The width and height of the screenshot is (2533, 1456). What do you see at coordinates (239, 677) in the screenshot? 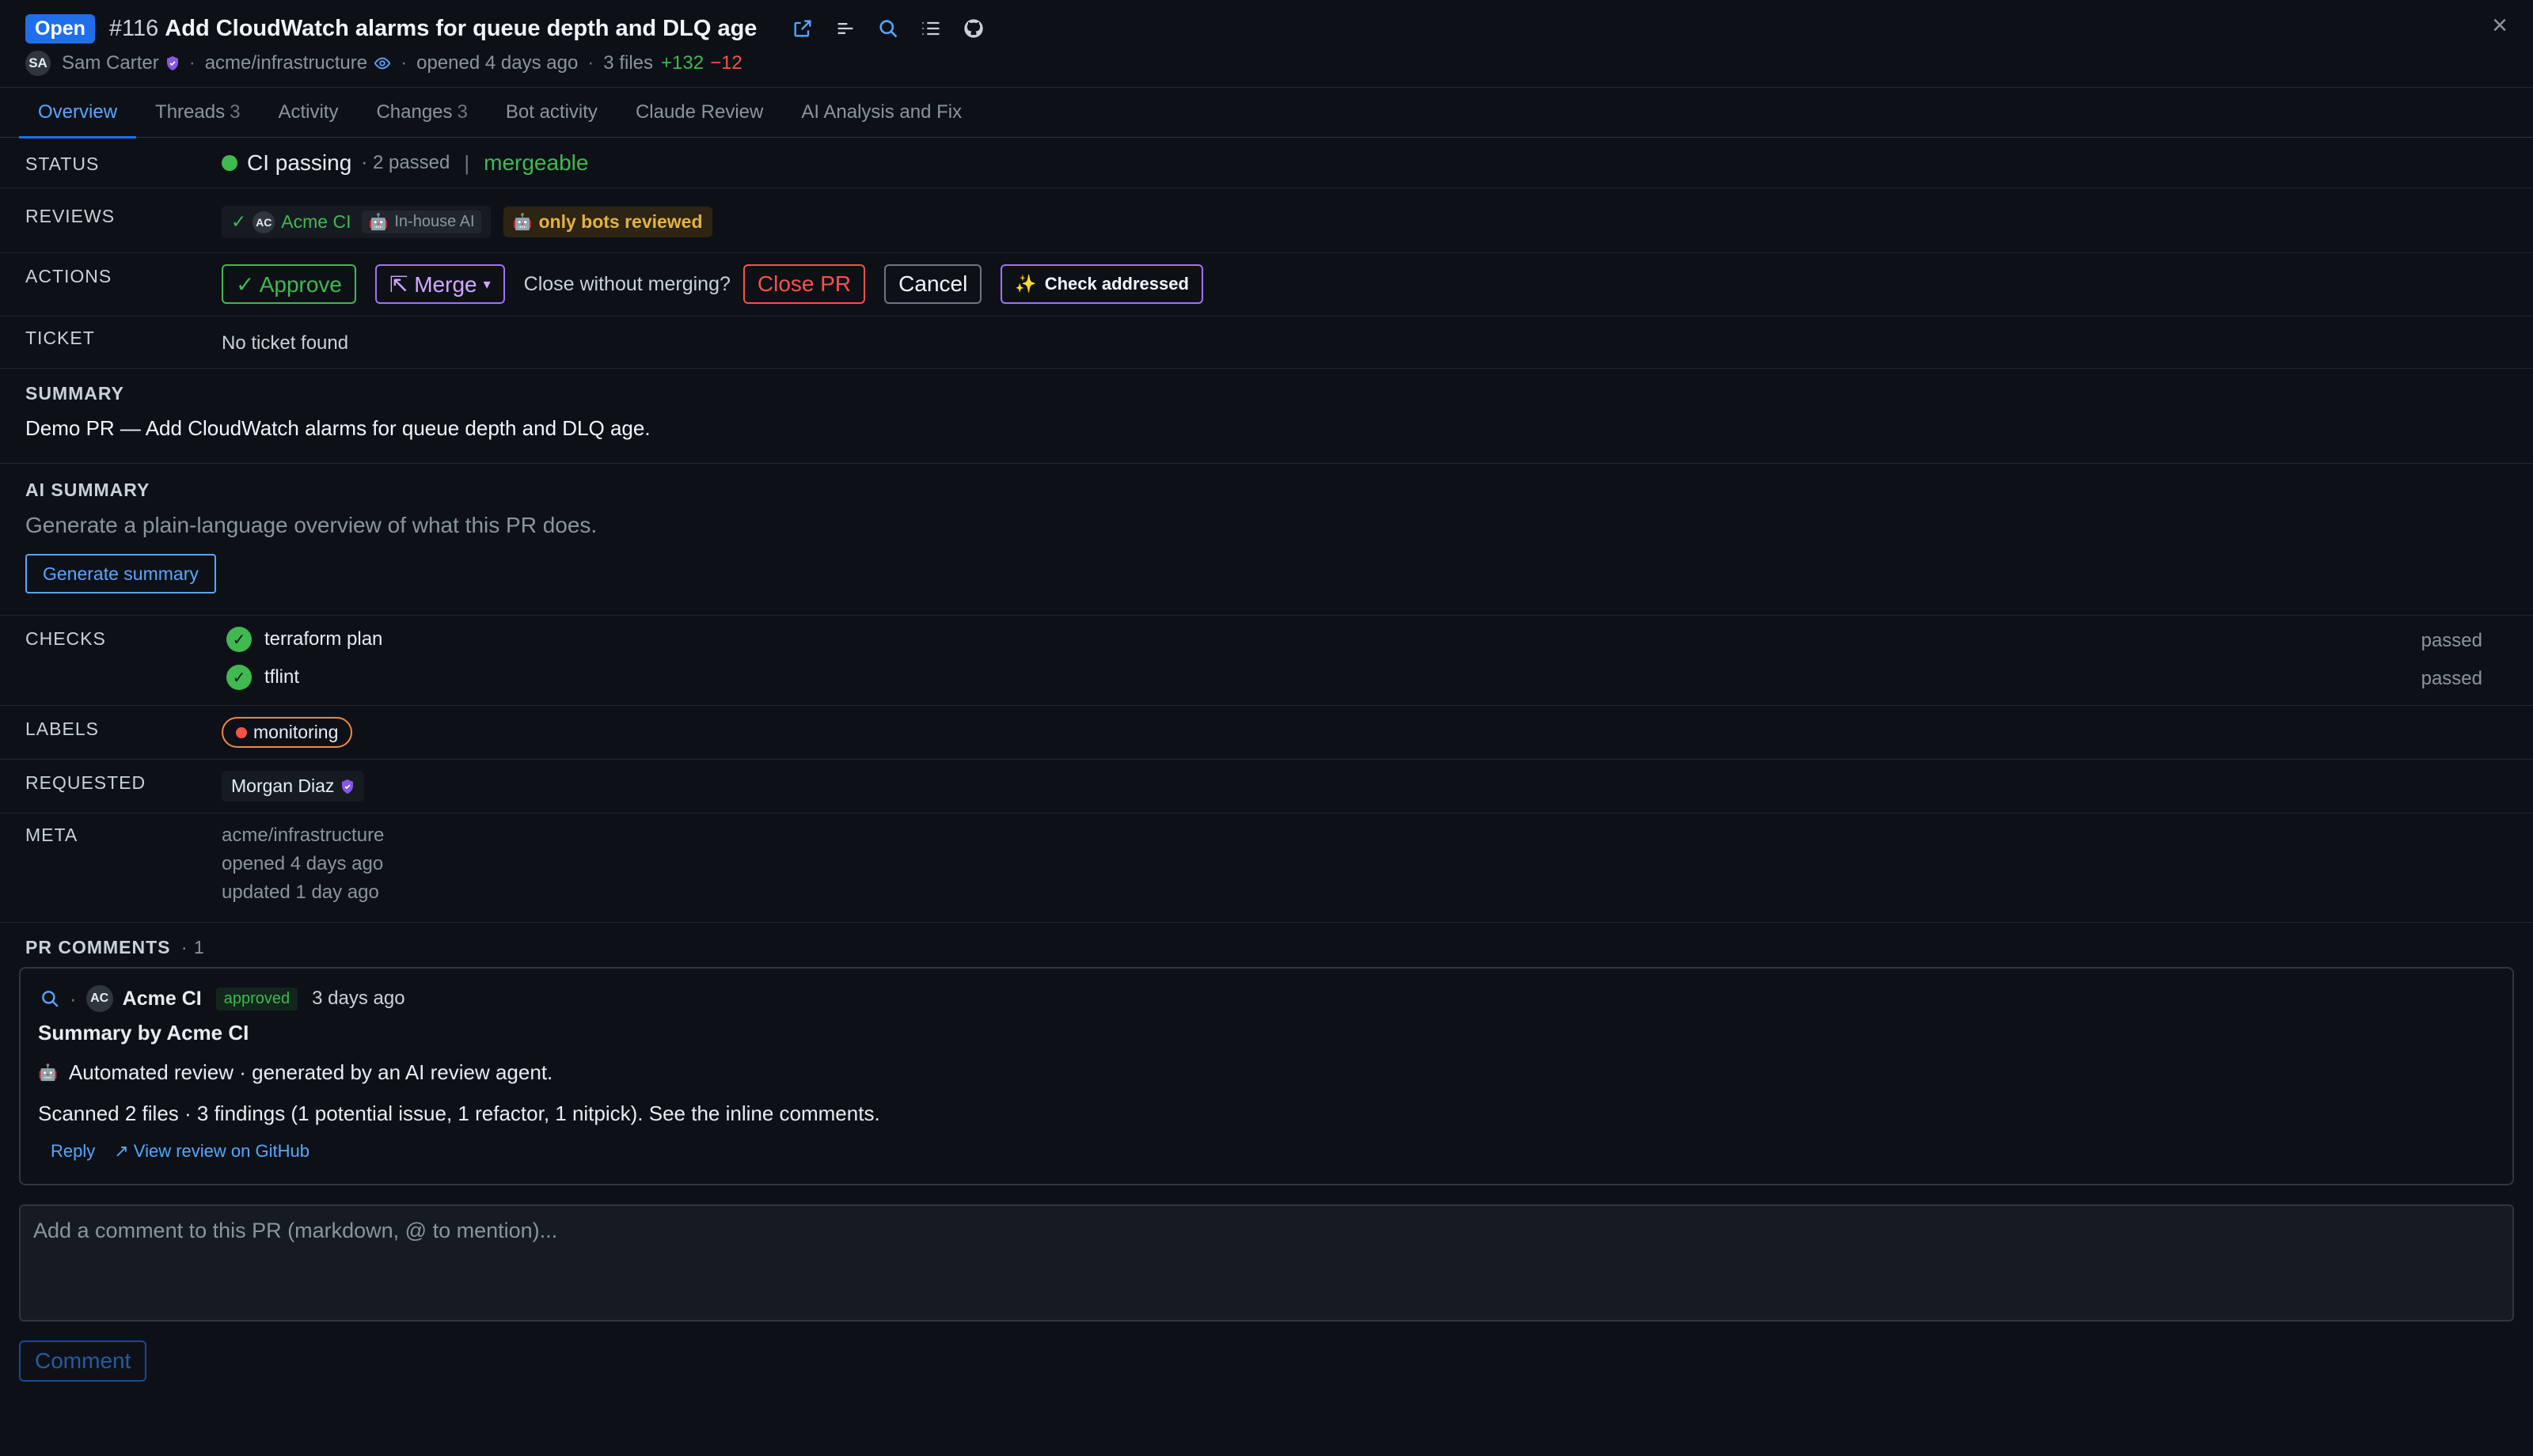
I see `check-passed-icon: ✓` at bounding box center [239, 677].